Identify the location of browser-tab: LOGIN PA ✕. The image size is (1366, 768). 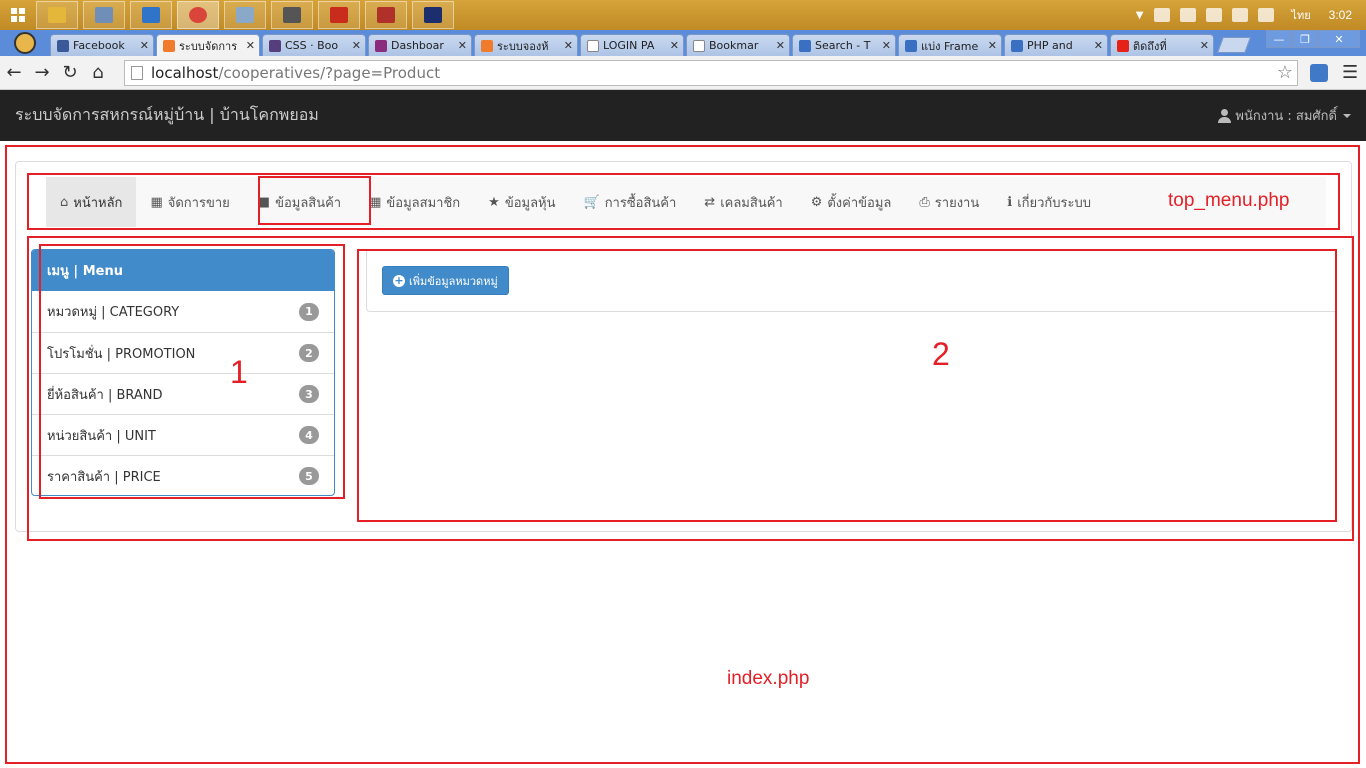
(632, 45).